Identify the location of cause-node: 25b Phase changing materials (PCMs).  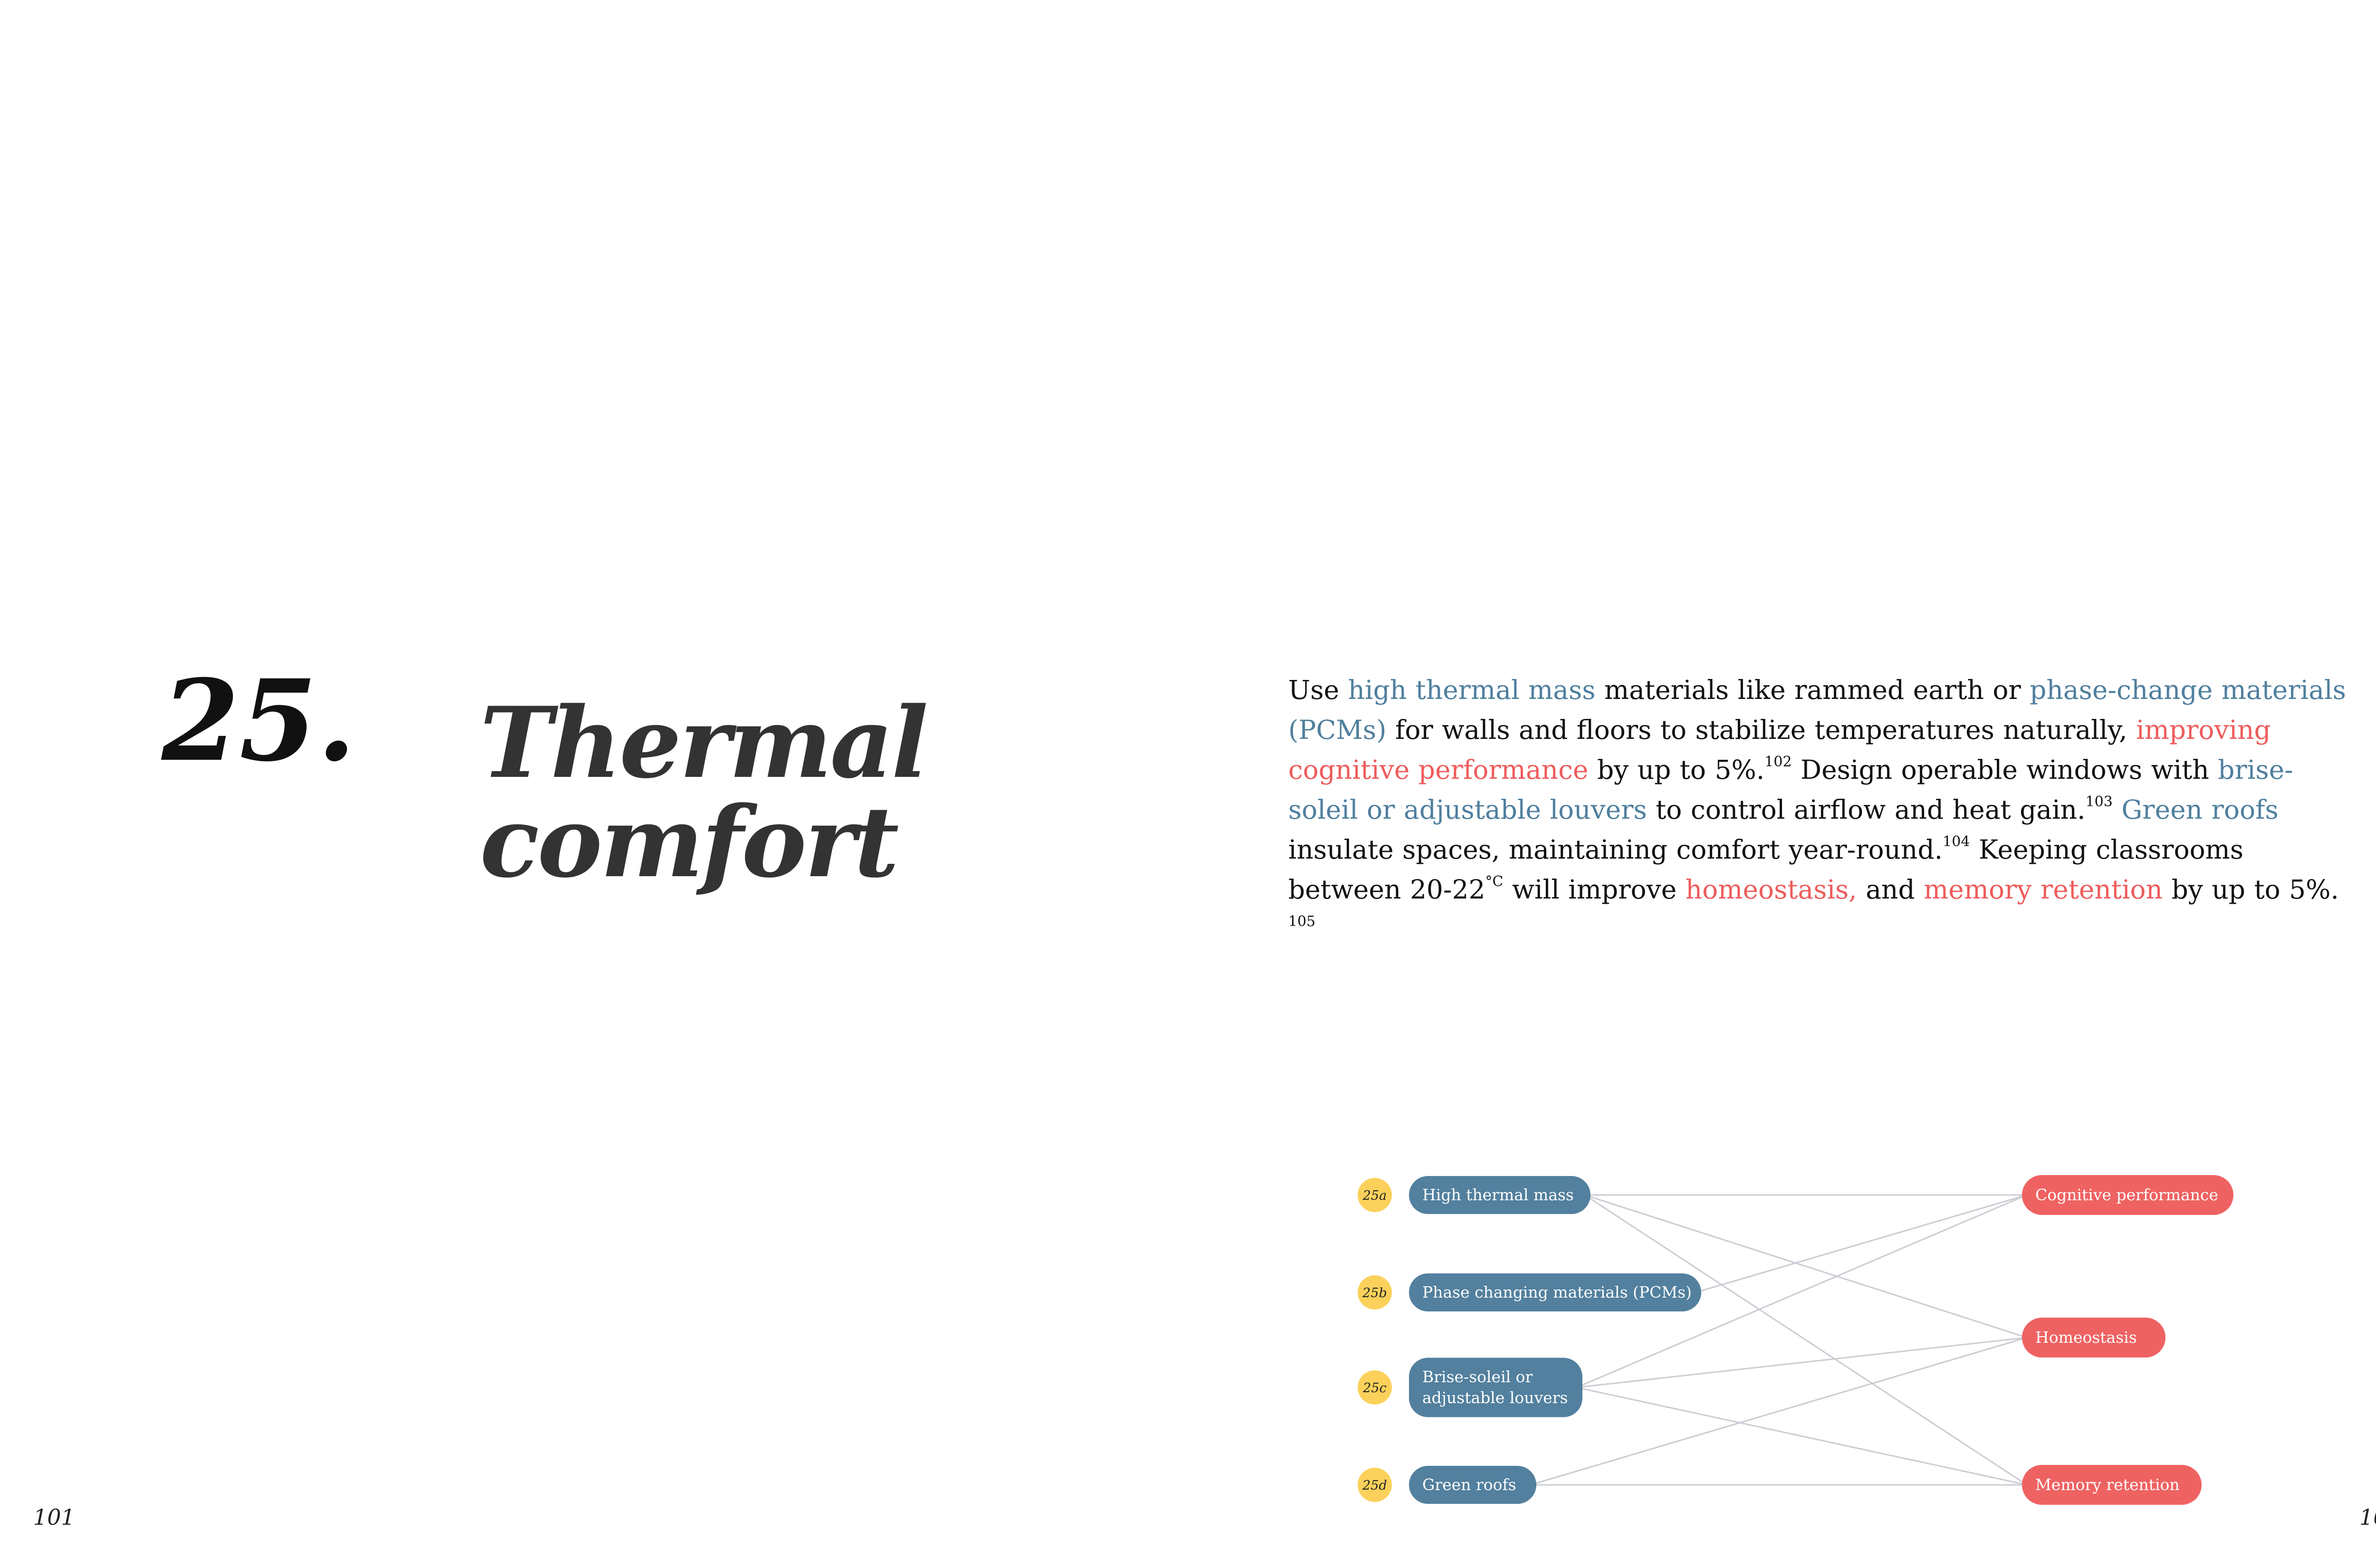
(1529, 1292).